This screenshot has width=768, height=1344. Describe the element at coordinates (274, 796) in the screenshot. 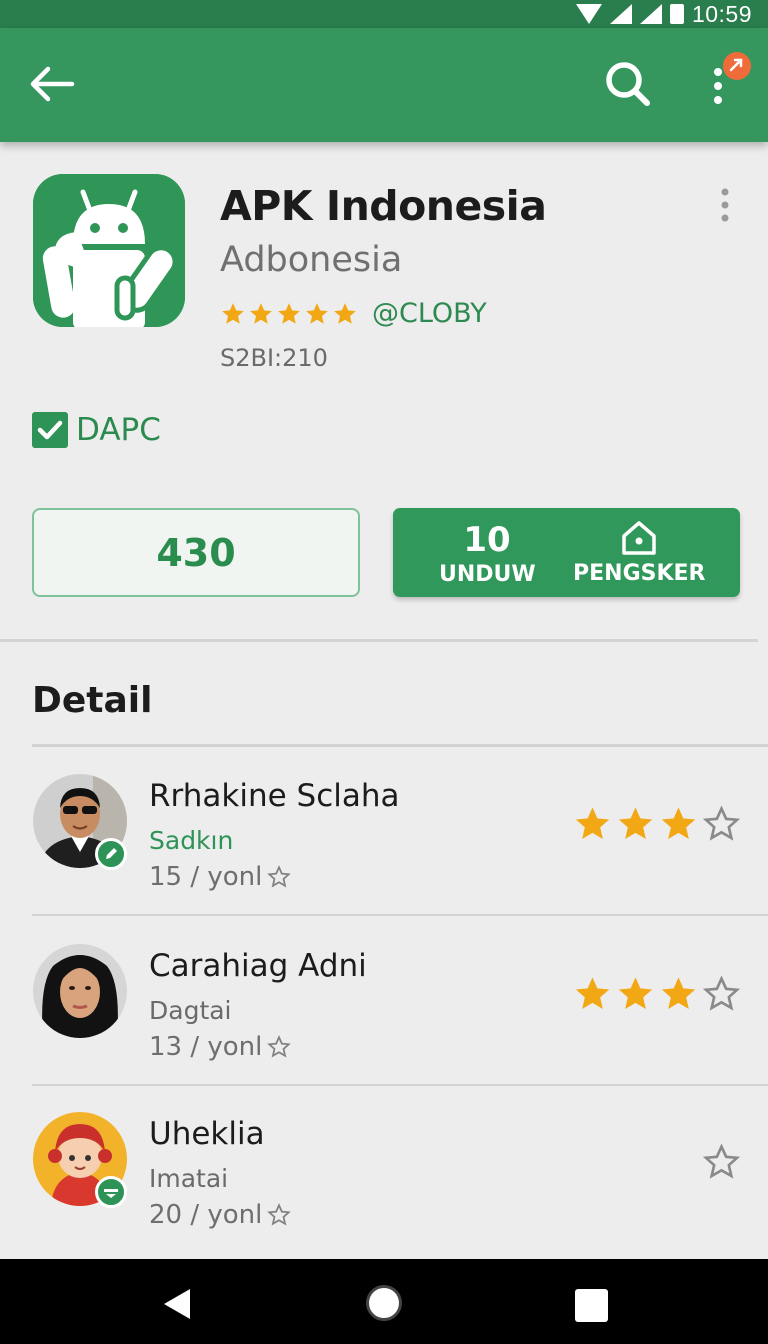

I see `reviewer-name: Rrhakine Sclaha` at that location.